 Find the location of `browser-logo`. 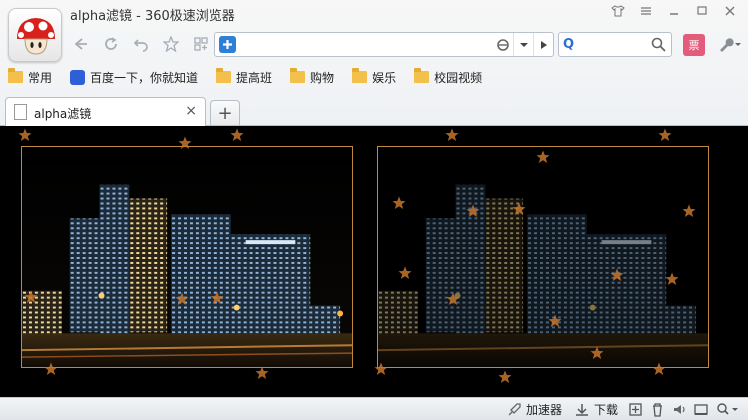

browser-logo is located at coordinates (35, 35).